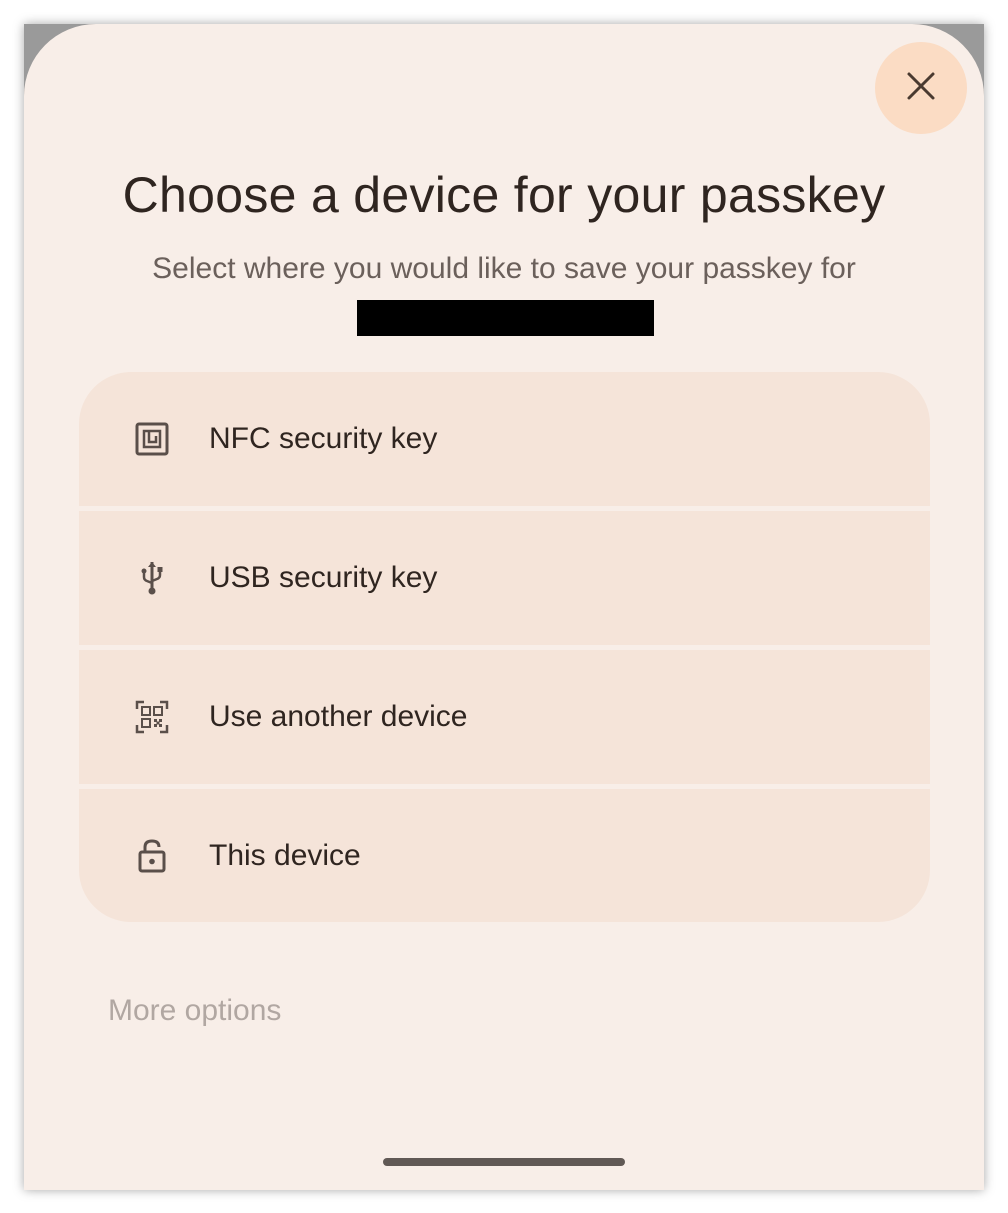 Image resolution: width=1008 pixels, height=1213 pixels. What do you see at coordinates (152, 856) in the screenshot?
I see `lock-open-icon` at bounding box center [152, 856].